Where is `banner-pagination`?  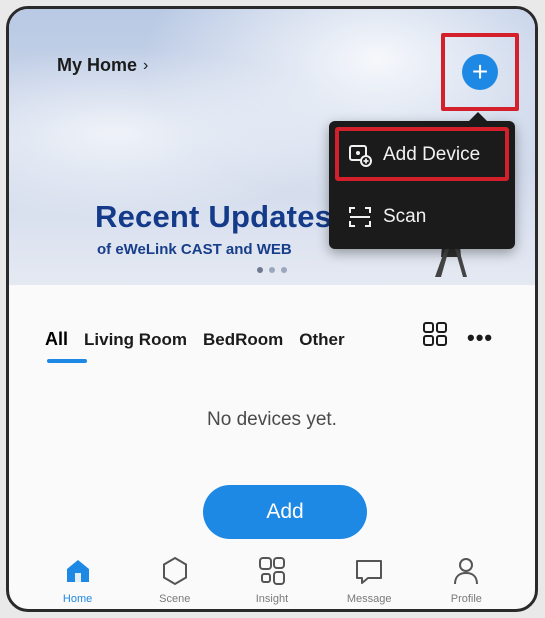
banner-pagination is located at coordinates (272, 270).